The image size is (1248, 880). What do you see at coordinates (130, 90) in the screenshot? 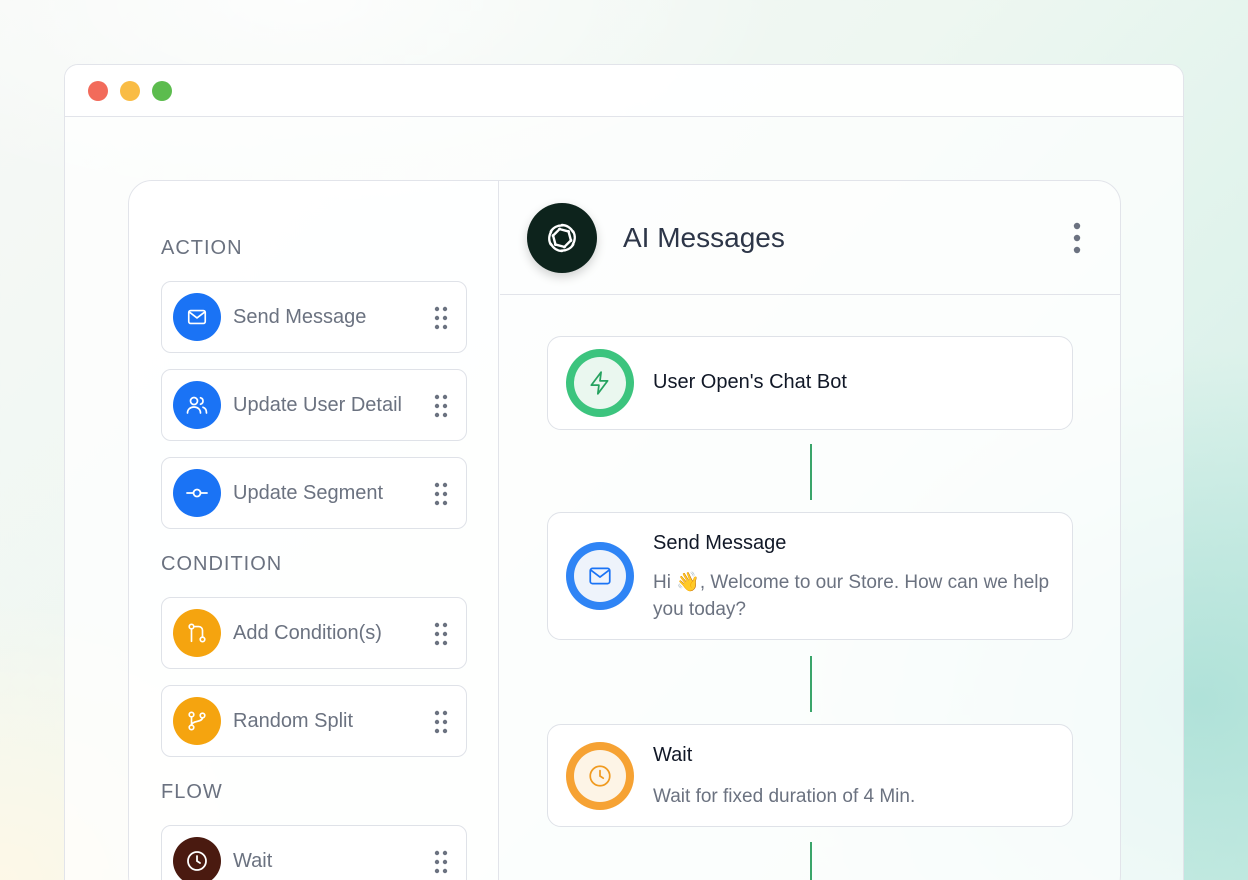
I see `window-minimize-button` at bounding box center [130, 90].